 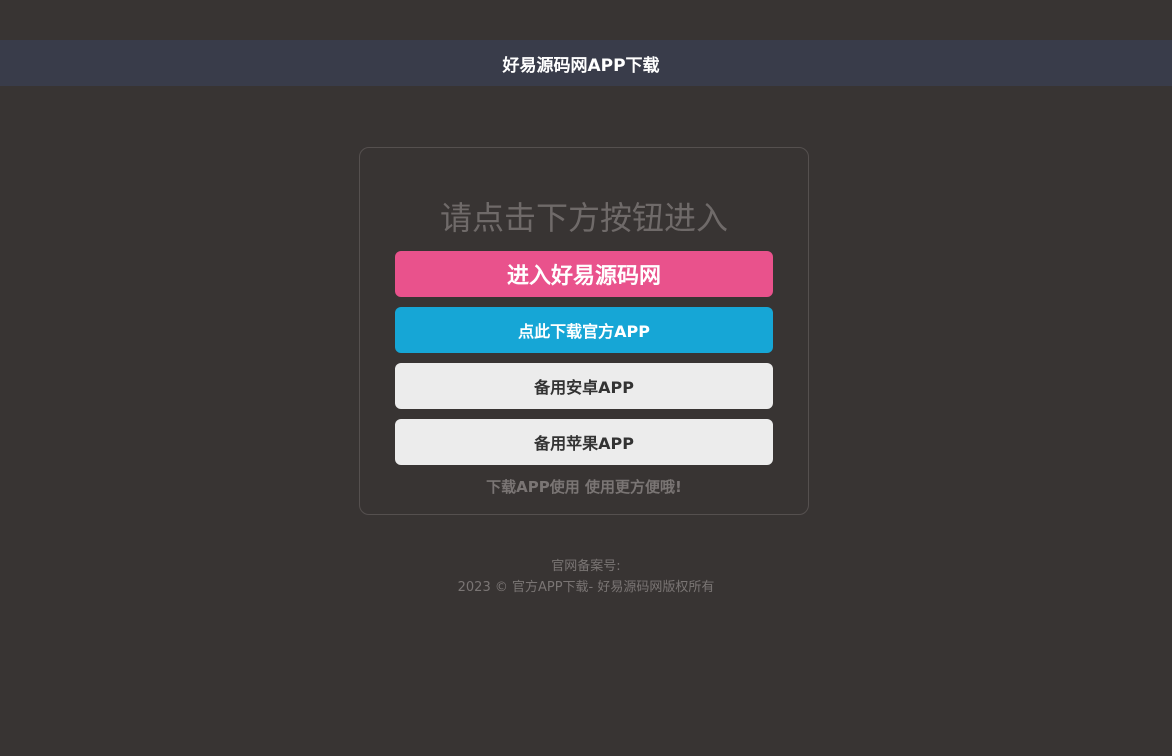 I want to click on download-official-app-button: 点此下载官方APP, so click(x=584, y=330).